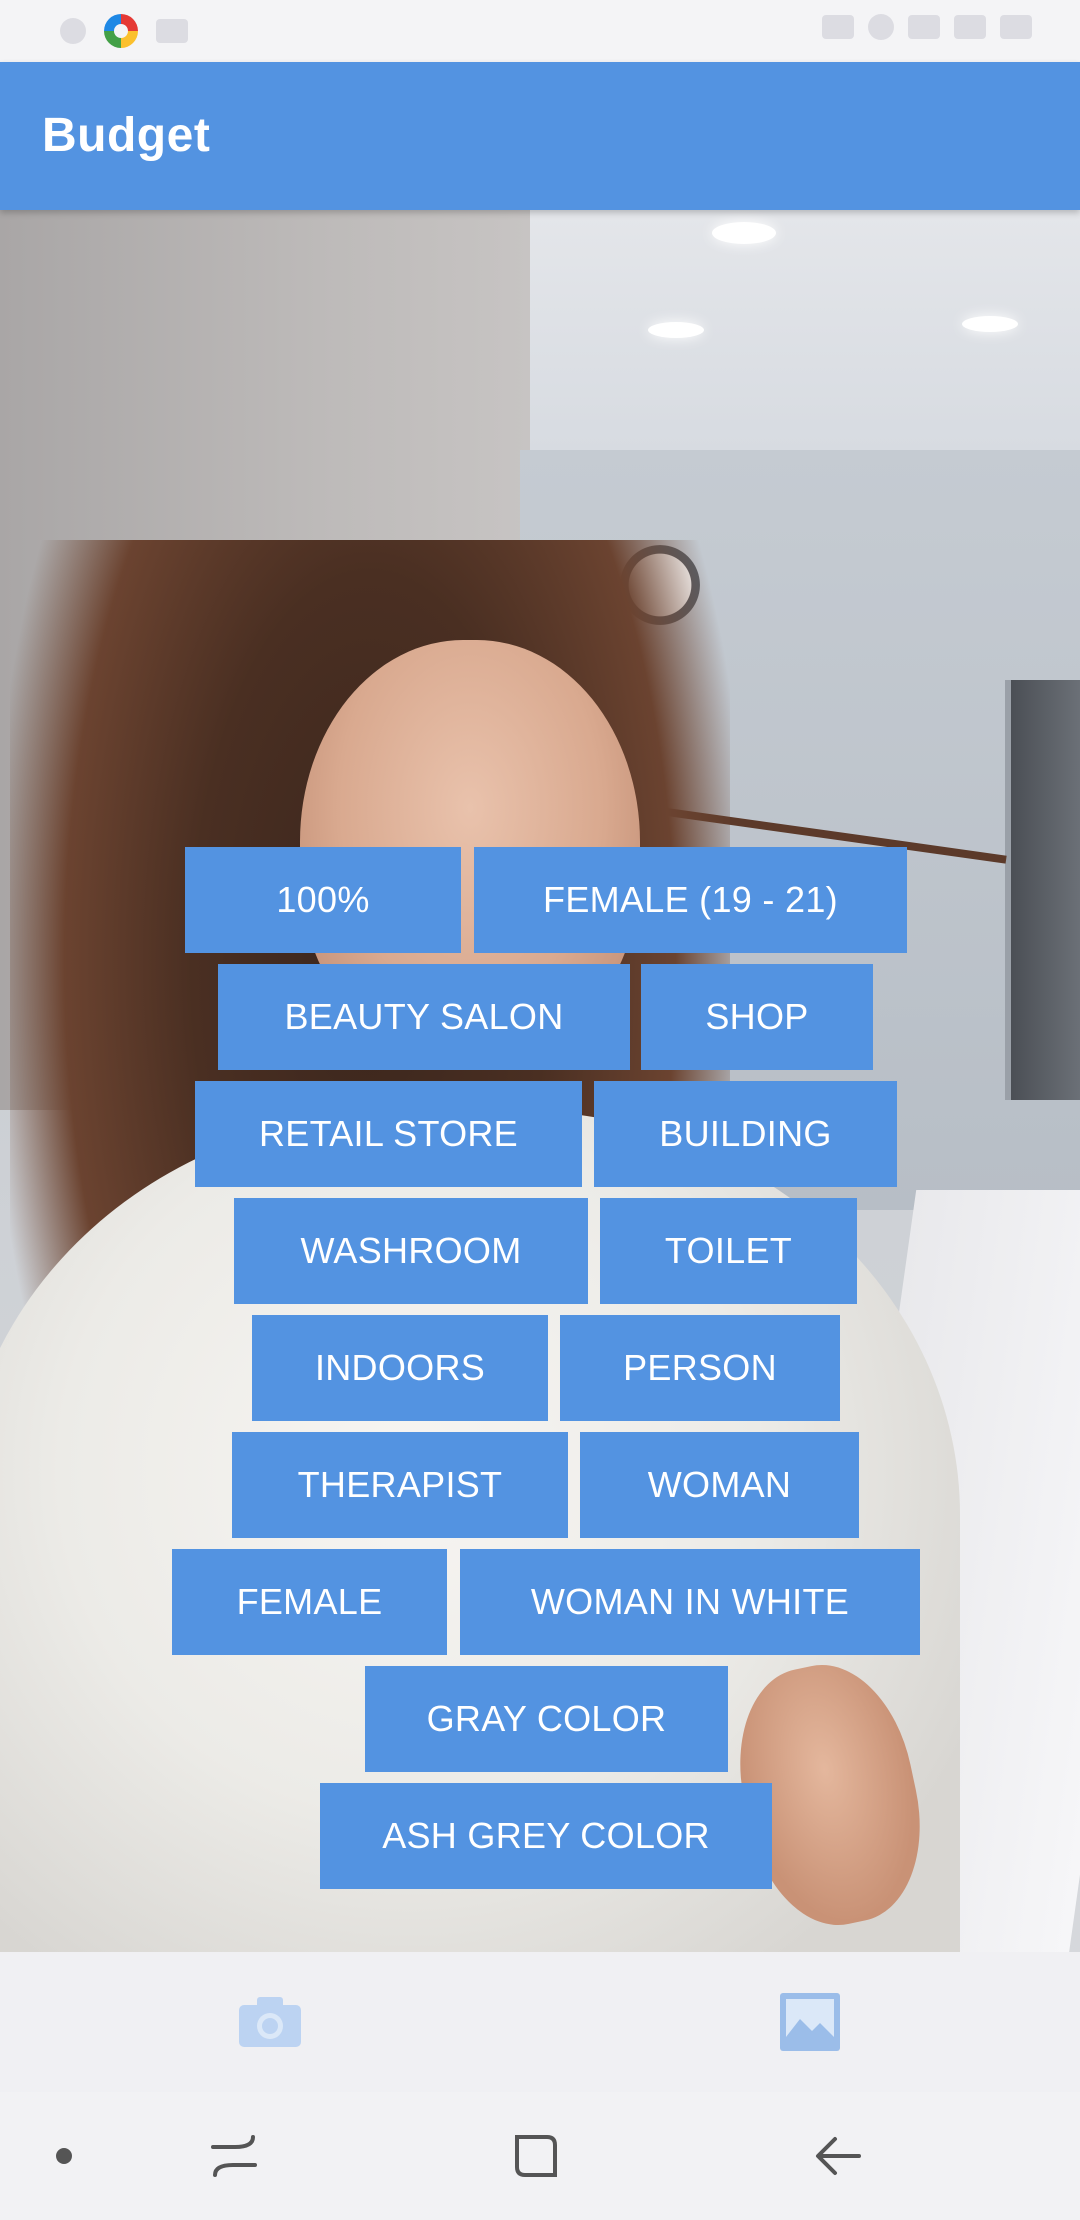  What do you see at coordinates (121, 31) in the screenshot?
I see `app-notification-icon` at bounding box center [121, 31].